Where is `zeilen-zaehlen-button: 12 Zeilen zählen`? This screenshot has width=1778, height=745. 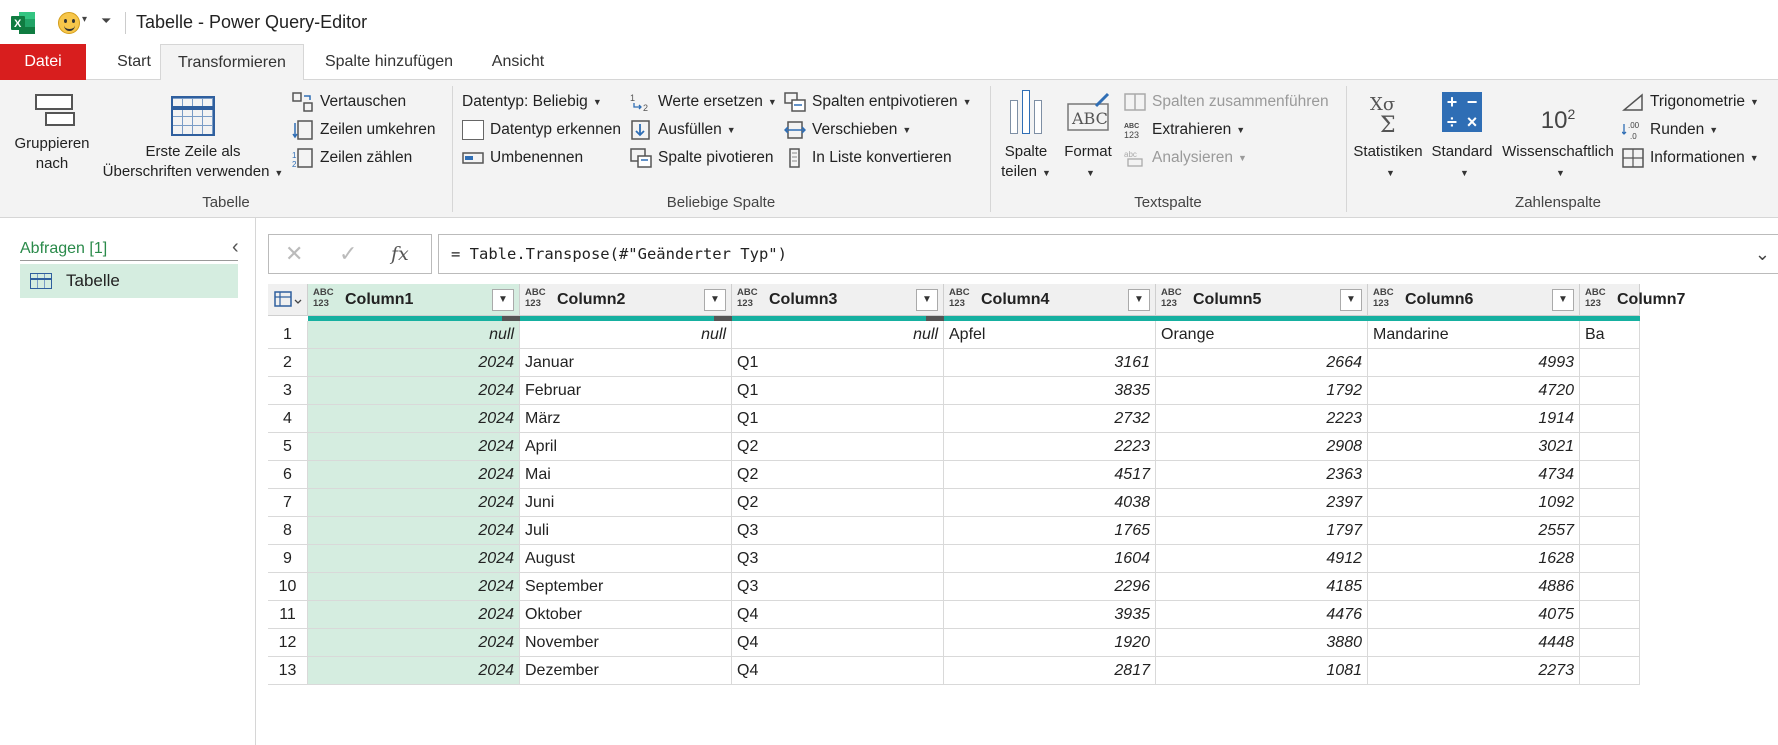
zeilen-zaehlen-button: 12 Zeilen zählen is located at coordinates (352, 158).